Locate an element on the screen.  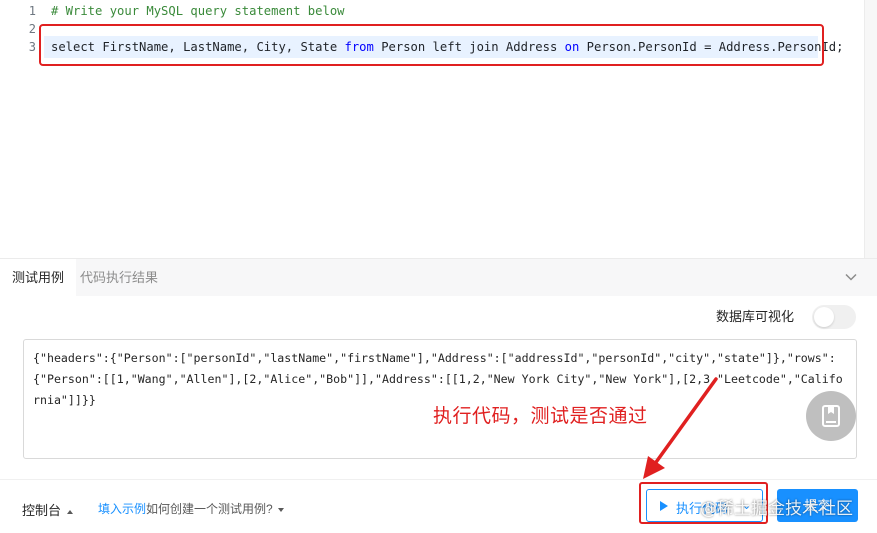
db-visualize-label: 数据库可视化 is located at coordinates (755, 316).